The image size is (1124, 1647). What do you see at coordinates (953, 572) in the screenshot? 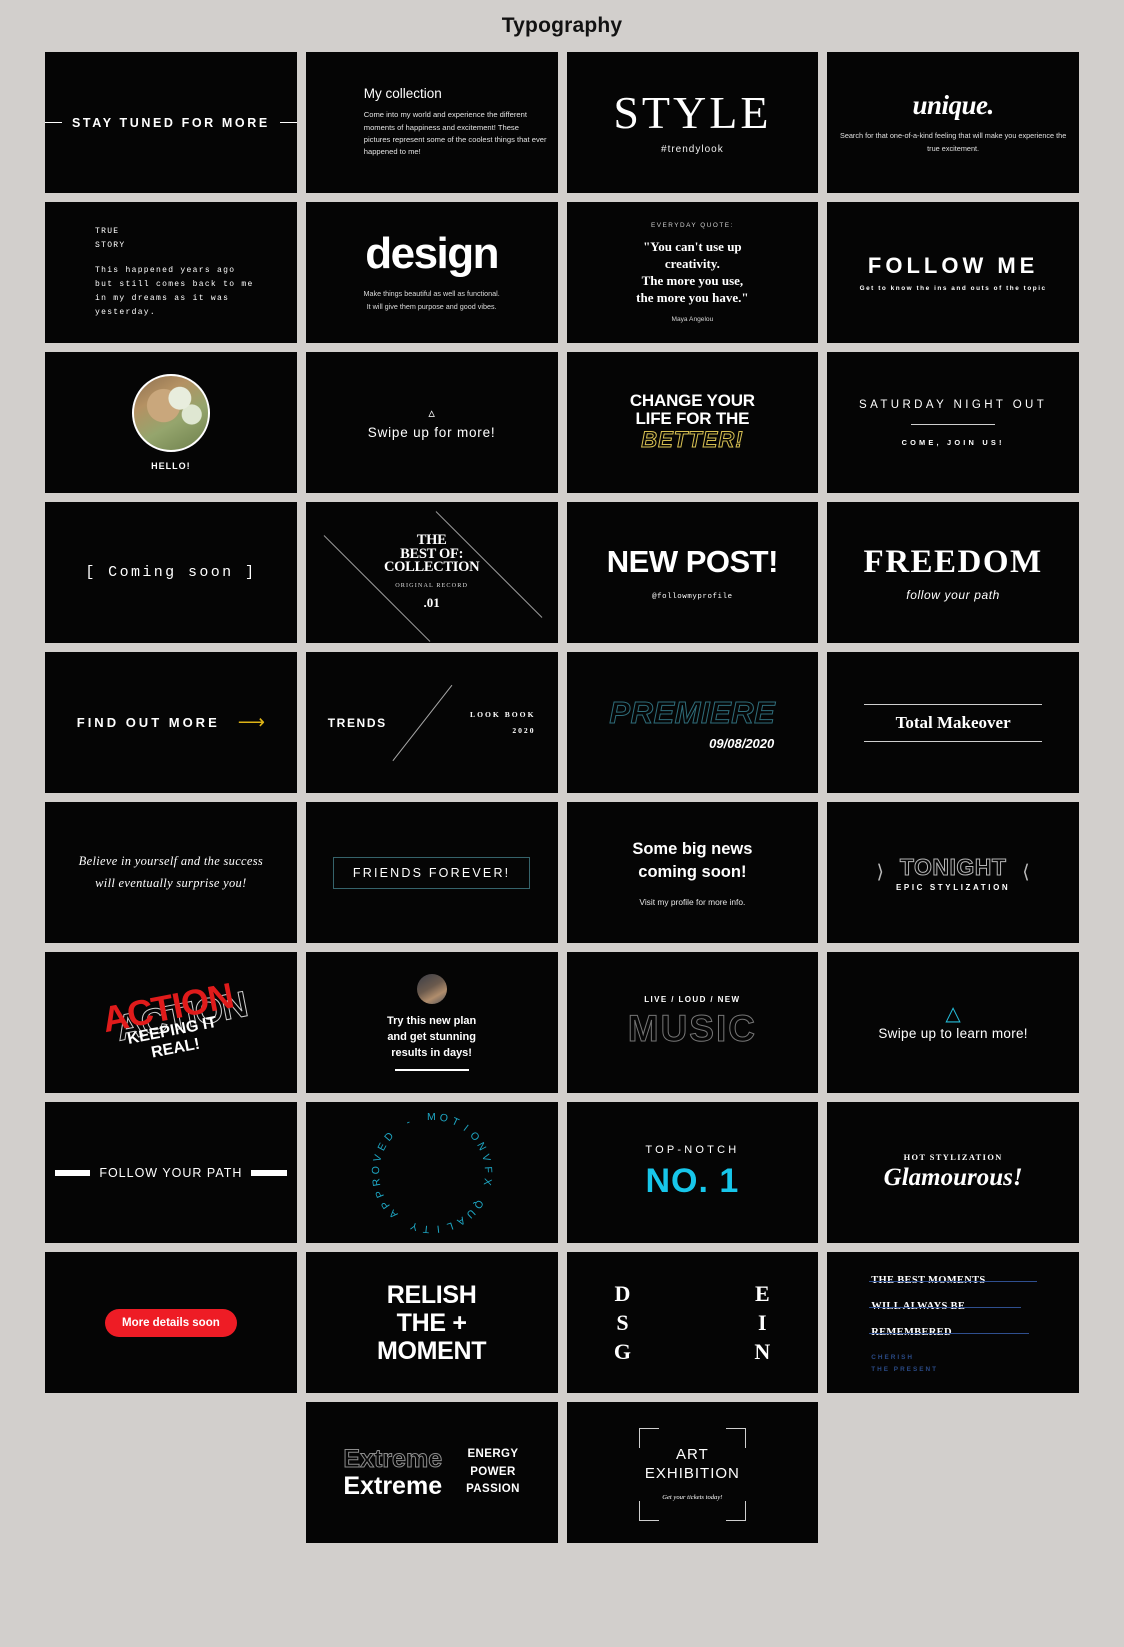
I see `card-freedom: FREEDOM follow your path` at bounding box center [953, 572].